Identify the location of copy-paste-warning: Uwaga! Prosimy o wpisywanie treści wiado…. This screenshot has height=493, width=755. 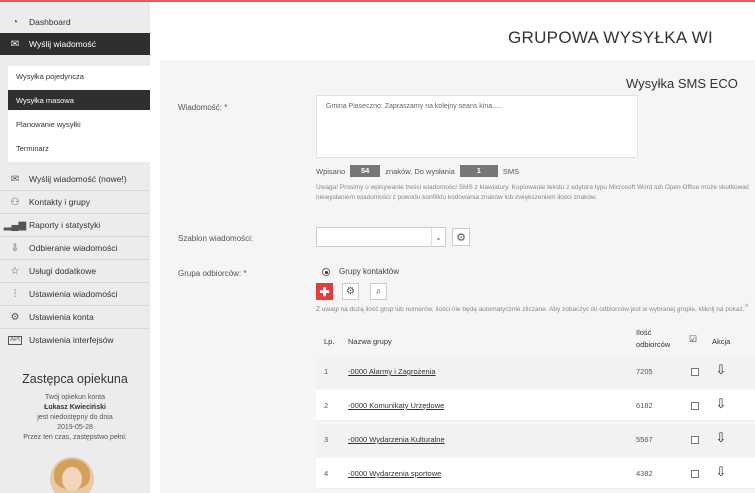
(533, 192).